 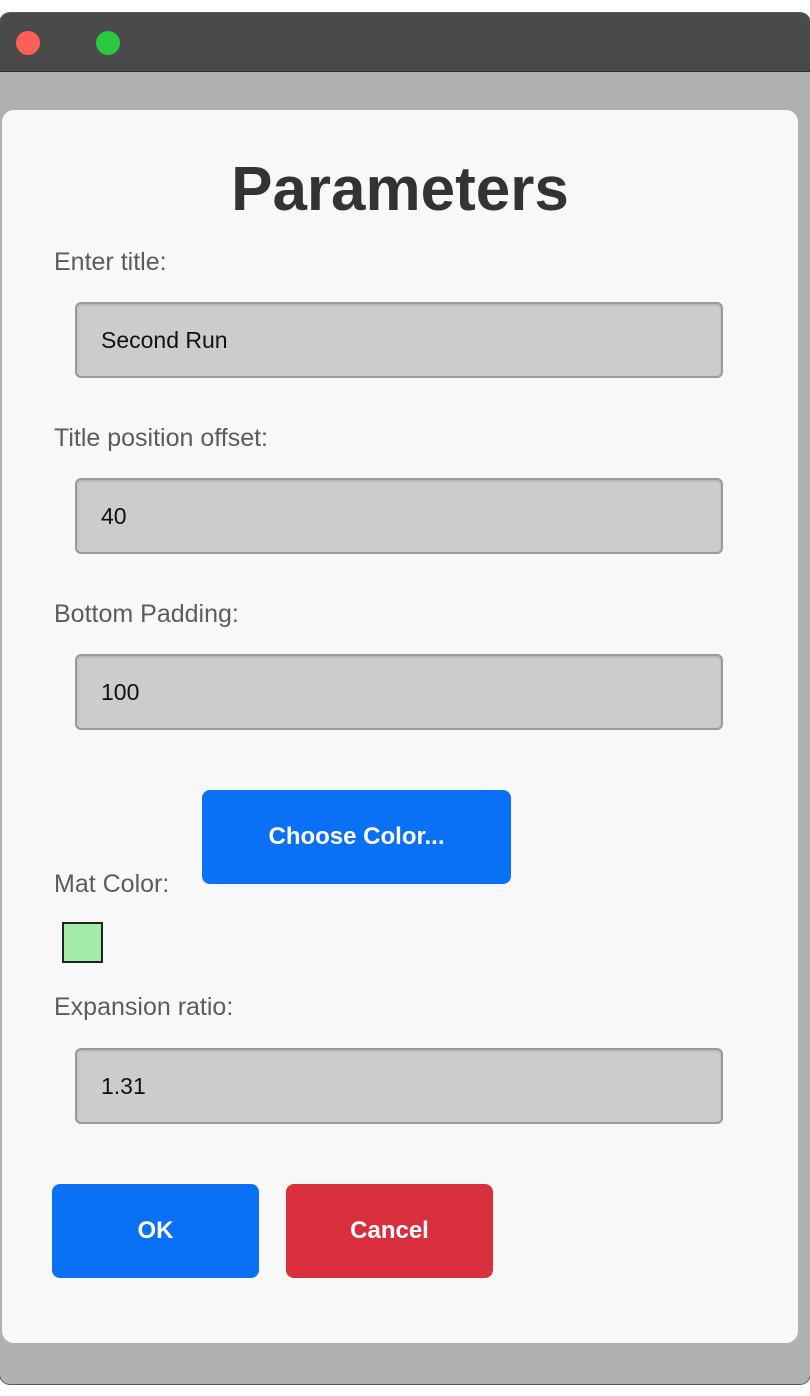 I want to click on mat-color-swatch, so click(x=82, y=942).